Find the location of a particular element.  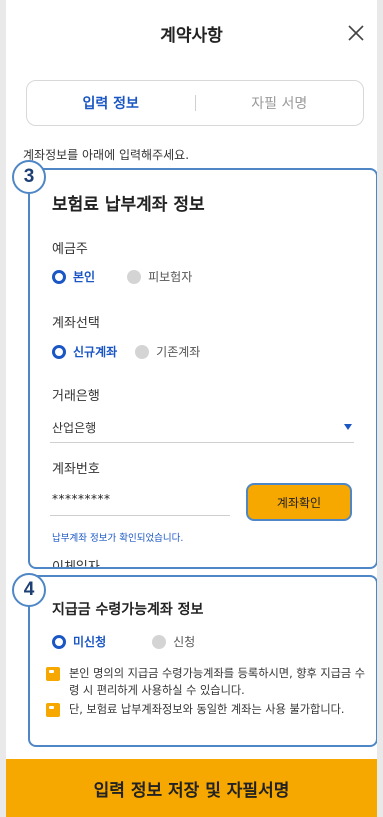

depositor-label: 예금주 is located at coordinates (70, 249).